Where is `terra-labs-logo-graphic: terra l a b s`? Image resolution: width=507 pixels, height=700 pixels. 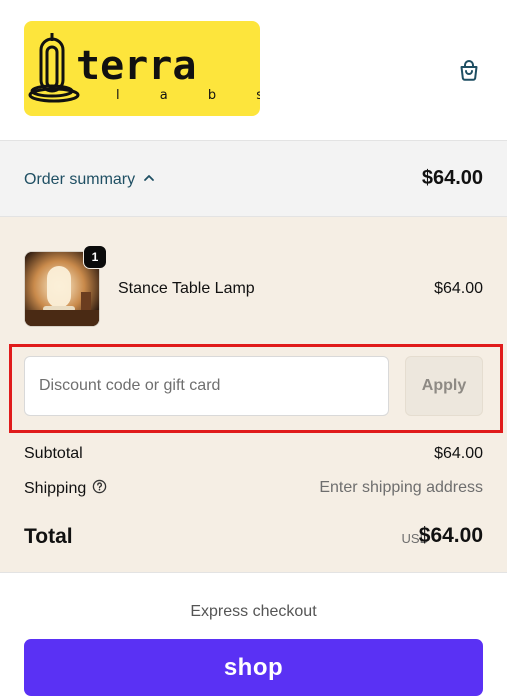
terra-labs-logo-graphic: terra l a b s is located at coordinates (144, 68).